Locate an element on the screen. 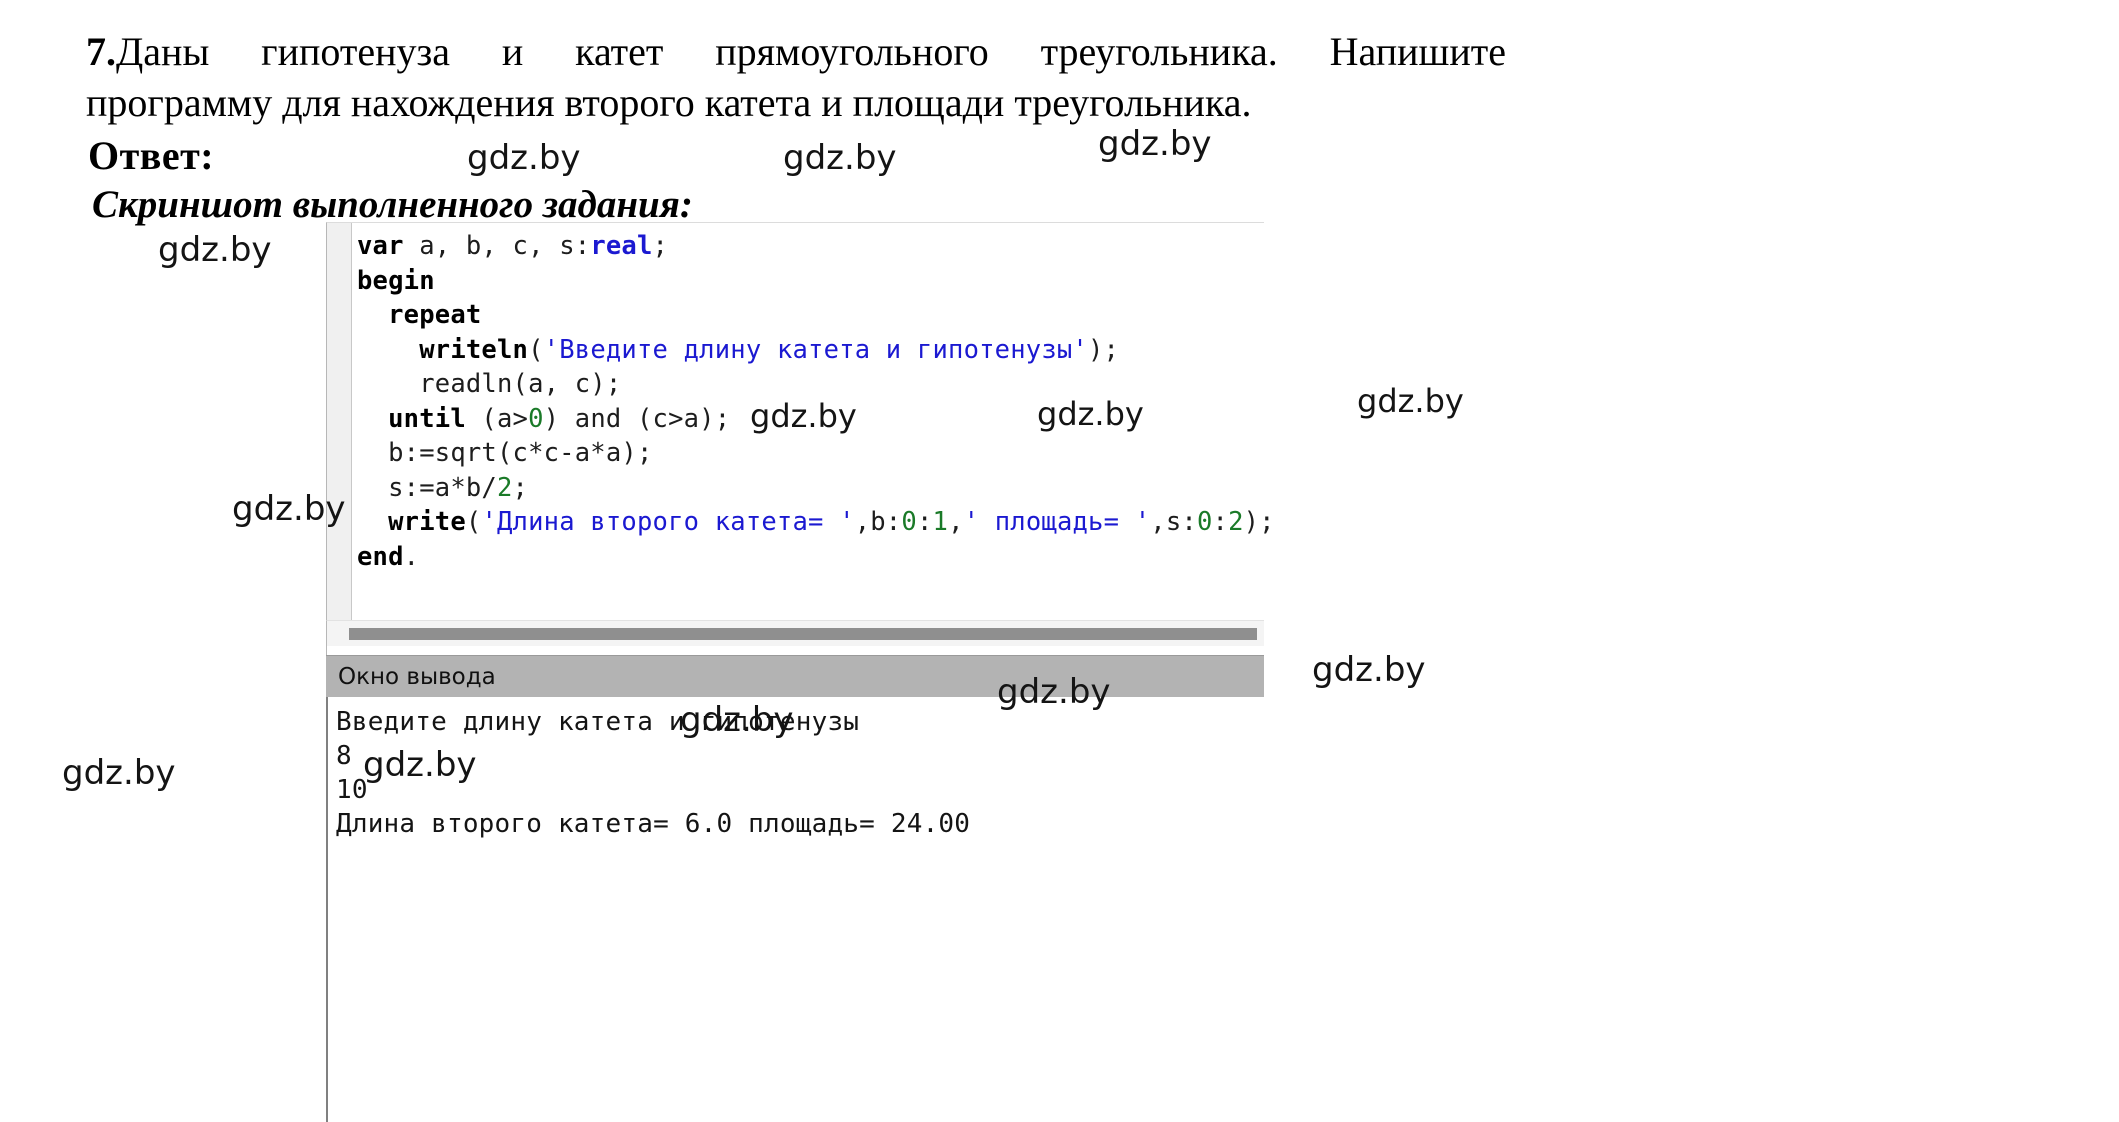 The width and height of the screenshot is (2119, 1122). token-string-area: ' площадь= ' is located at coordinates (1057, 522).